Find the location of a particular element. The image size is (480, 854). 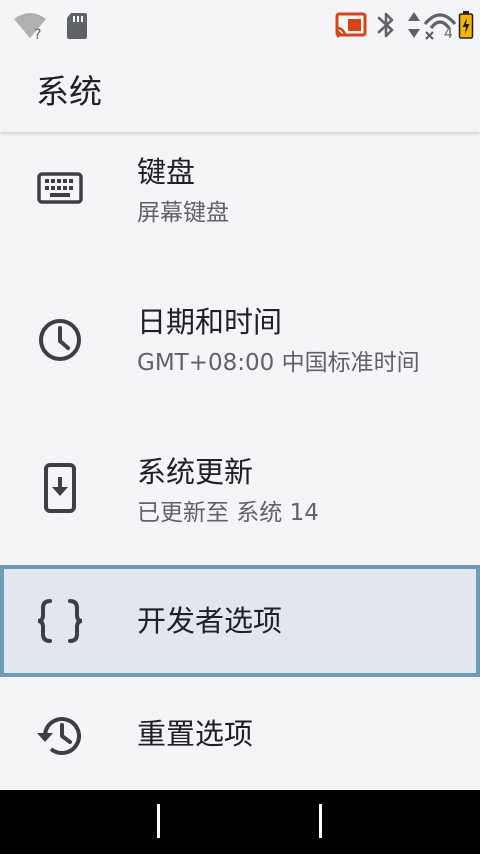

settings-item-reset-options: 重置选项 is located at coordinates (240, 733).